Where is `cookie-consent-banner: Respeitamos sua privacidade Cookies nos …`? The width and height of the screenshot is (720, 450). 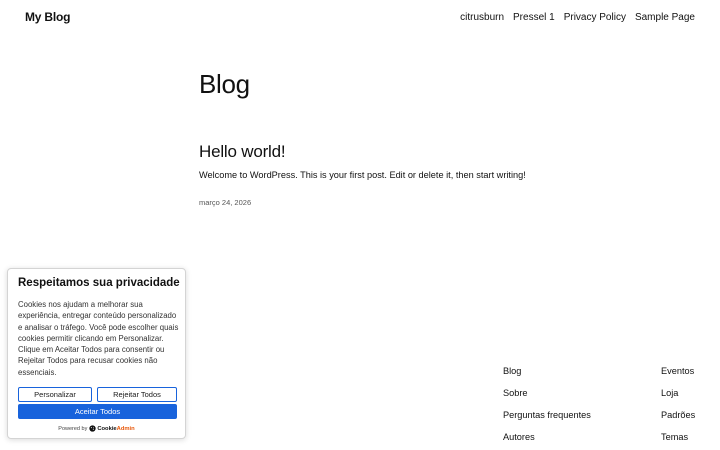 cookie-consent-banner: Respeitamos sua privacidade Cookies nos … is located at coordinates (96, 353).